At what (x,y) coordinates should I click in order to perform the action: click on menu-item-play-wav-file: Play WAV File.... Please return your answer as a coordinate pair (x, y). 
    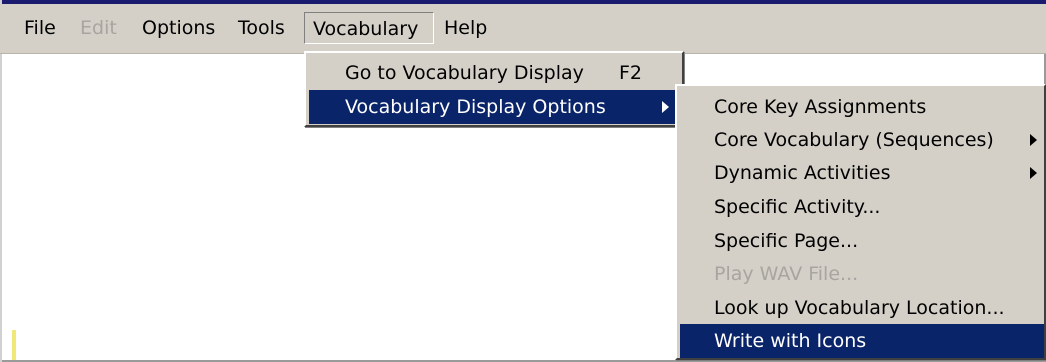
    Looking at the image, I should click on (862, 274).